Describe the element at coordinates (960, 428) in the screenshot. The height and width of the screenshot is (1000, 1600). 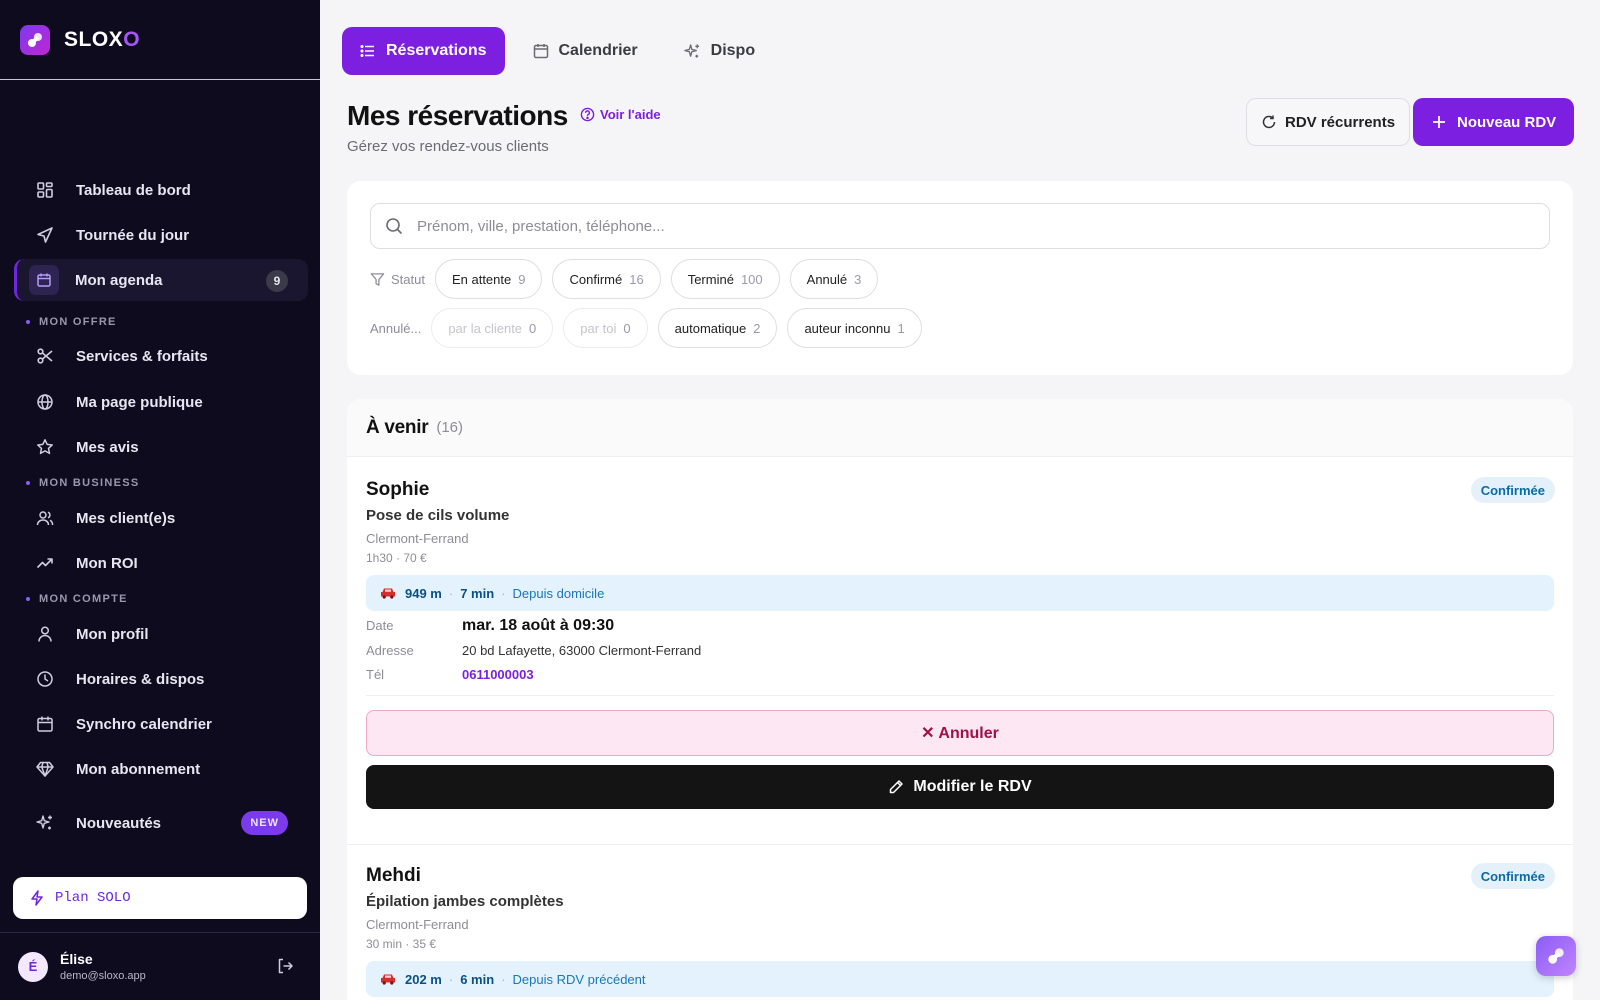
I see `upcoming-header: À venir (16)` at that location.